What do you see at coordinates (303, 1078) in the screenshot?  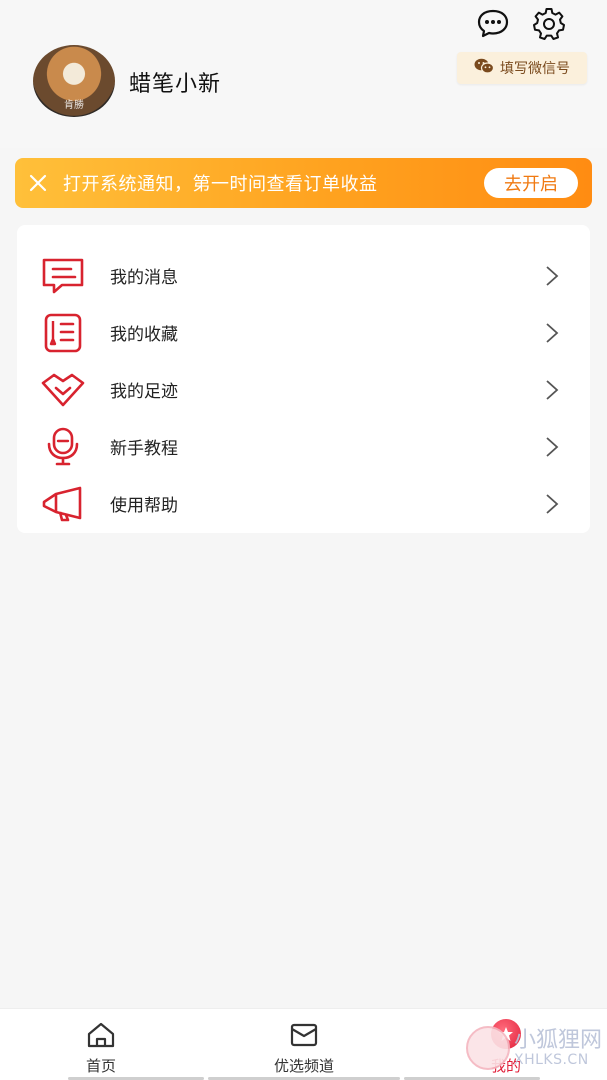 I see `tab-indicators` at bounding box center [303, 1078].